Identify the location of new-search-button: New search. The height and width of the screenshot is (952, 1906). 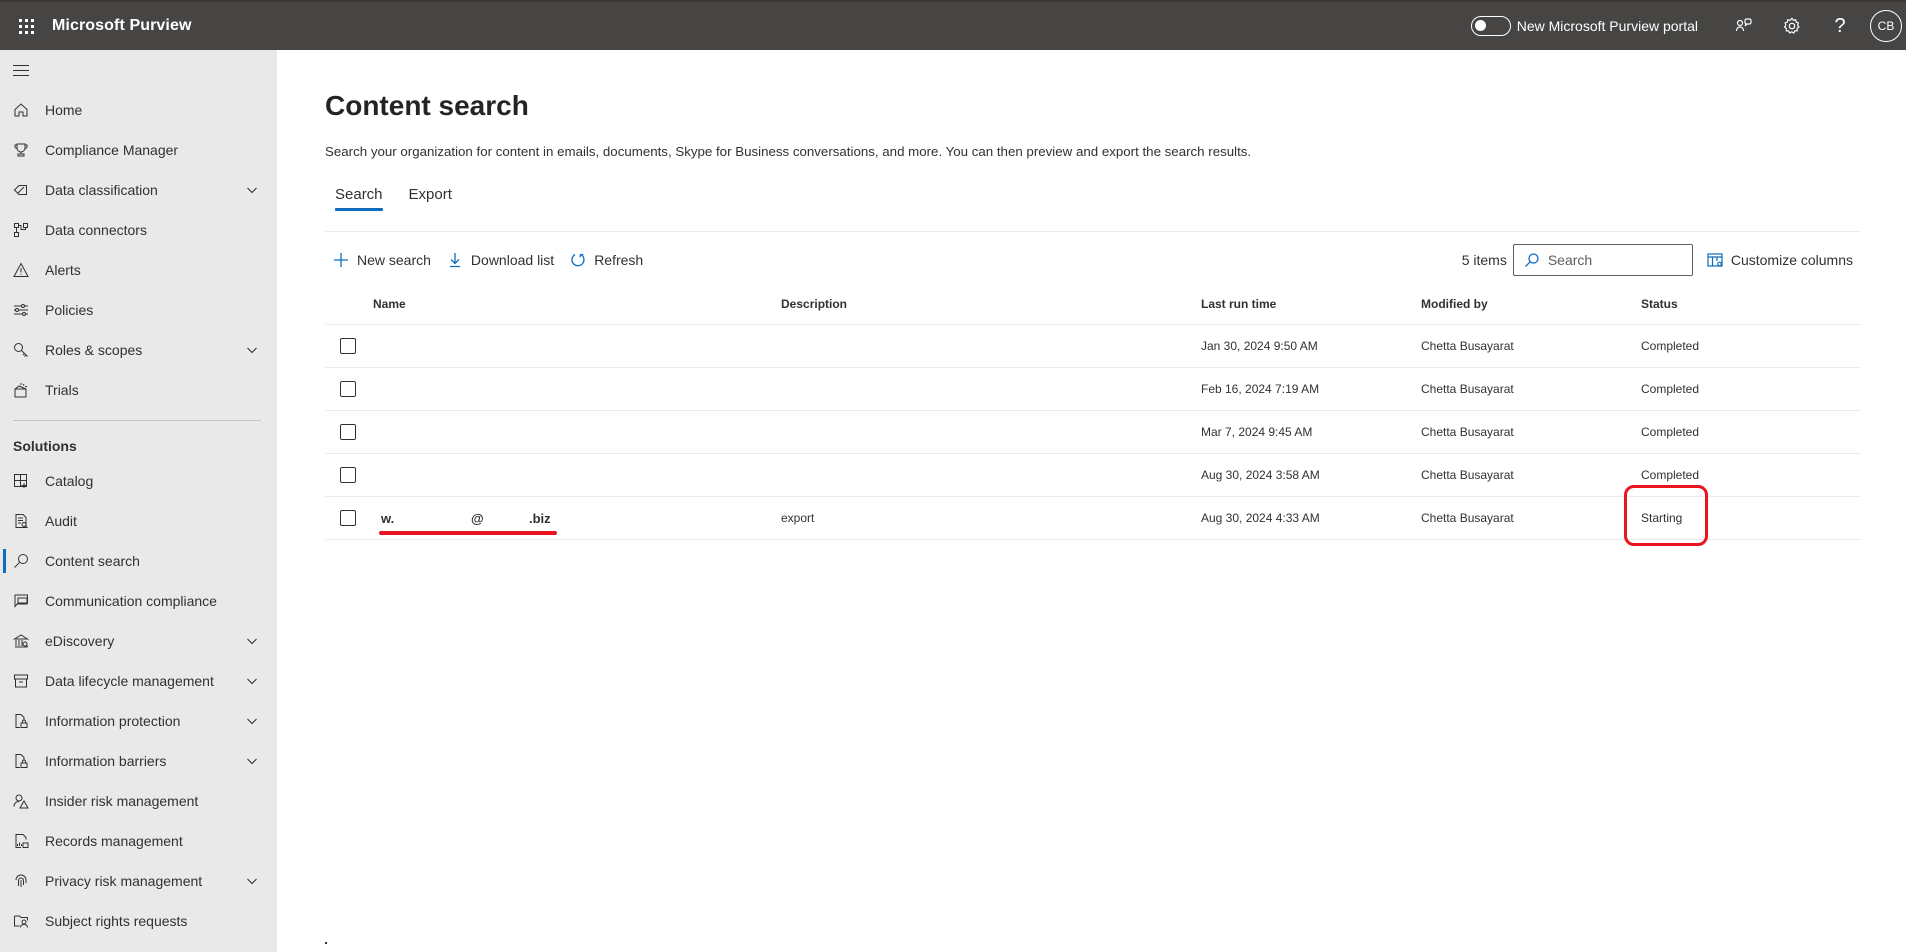
(382, 260).